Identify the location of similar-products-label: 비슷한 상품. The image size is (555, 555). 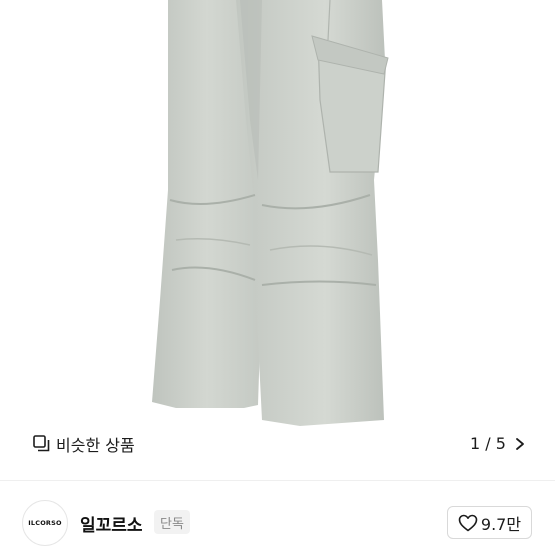
(95, 445).